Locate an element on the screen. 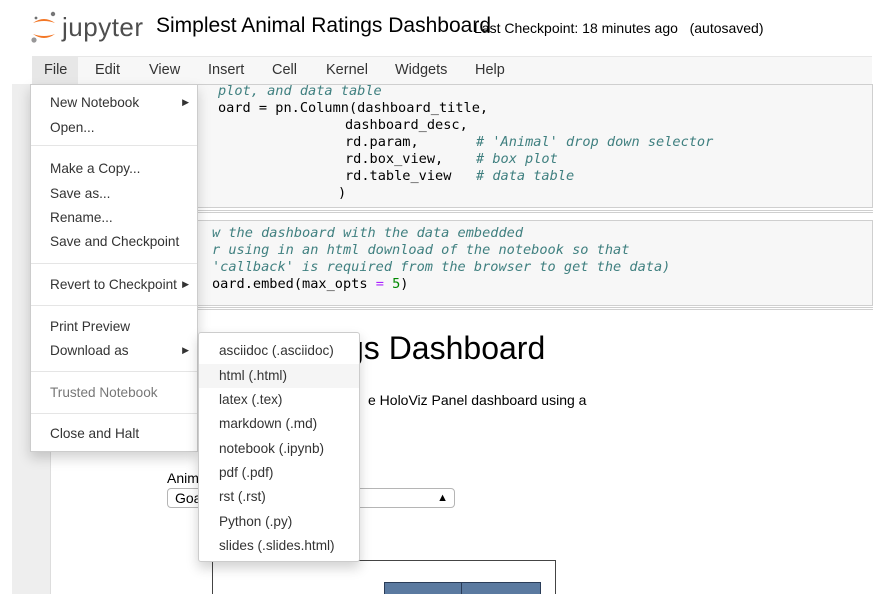 This screenshot has height=594, width=880. code-token: rd.box_view, is located at coordinates (394, 159).